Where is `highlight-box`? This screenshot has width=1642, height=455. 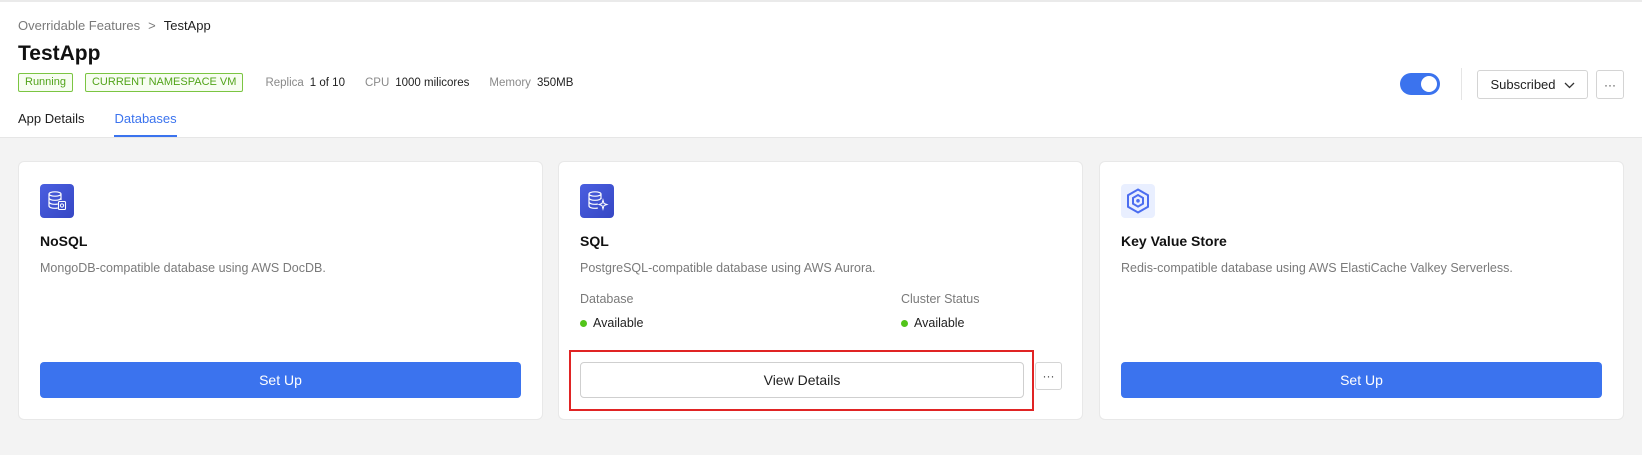
highlight-box is located at coordinates (801, 380).